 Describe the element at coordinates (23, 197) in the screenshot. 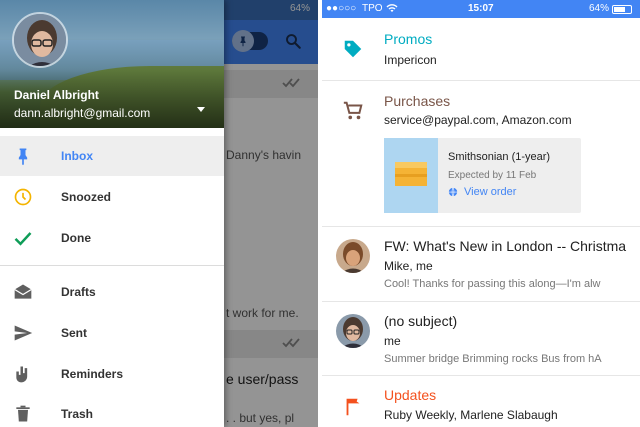

I see `clock-icon` at that location.